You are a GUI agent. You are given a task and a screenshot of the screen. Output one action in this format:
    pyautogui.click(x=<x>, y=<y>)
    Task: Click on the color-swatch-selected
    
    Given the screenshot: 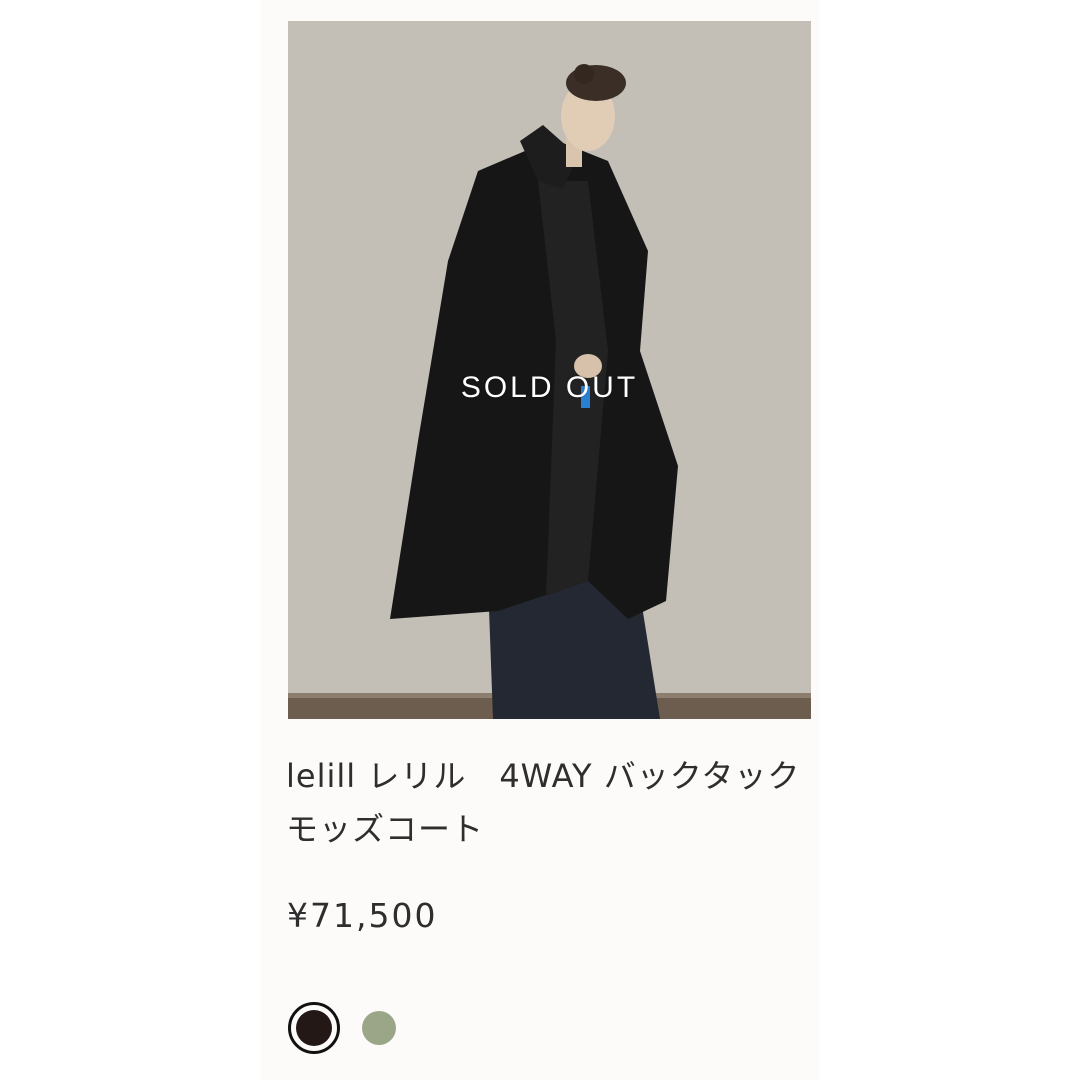 What is the action you would take?
    pyautogui.click(x=314, y=1028)
    